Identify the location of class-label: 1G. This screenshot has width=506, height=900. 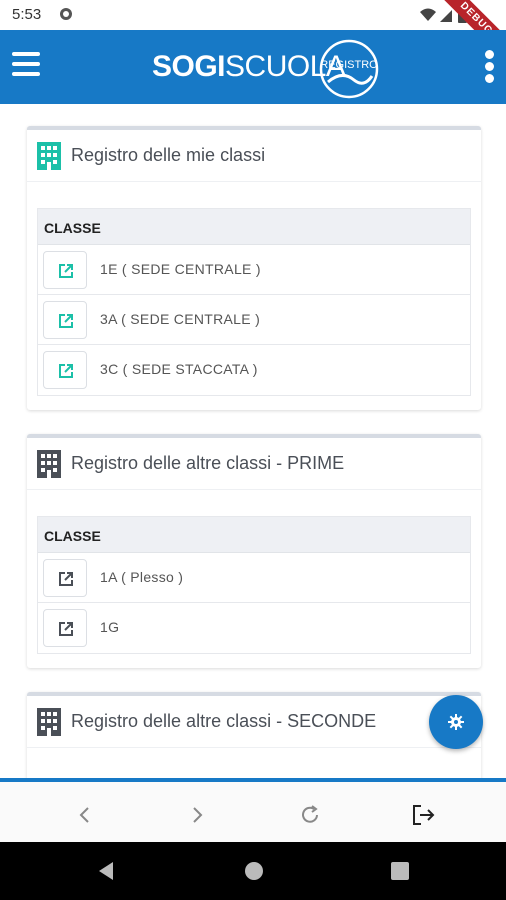
(110, 627).